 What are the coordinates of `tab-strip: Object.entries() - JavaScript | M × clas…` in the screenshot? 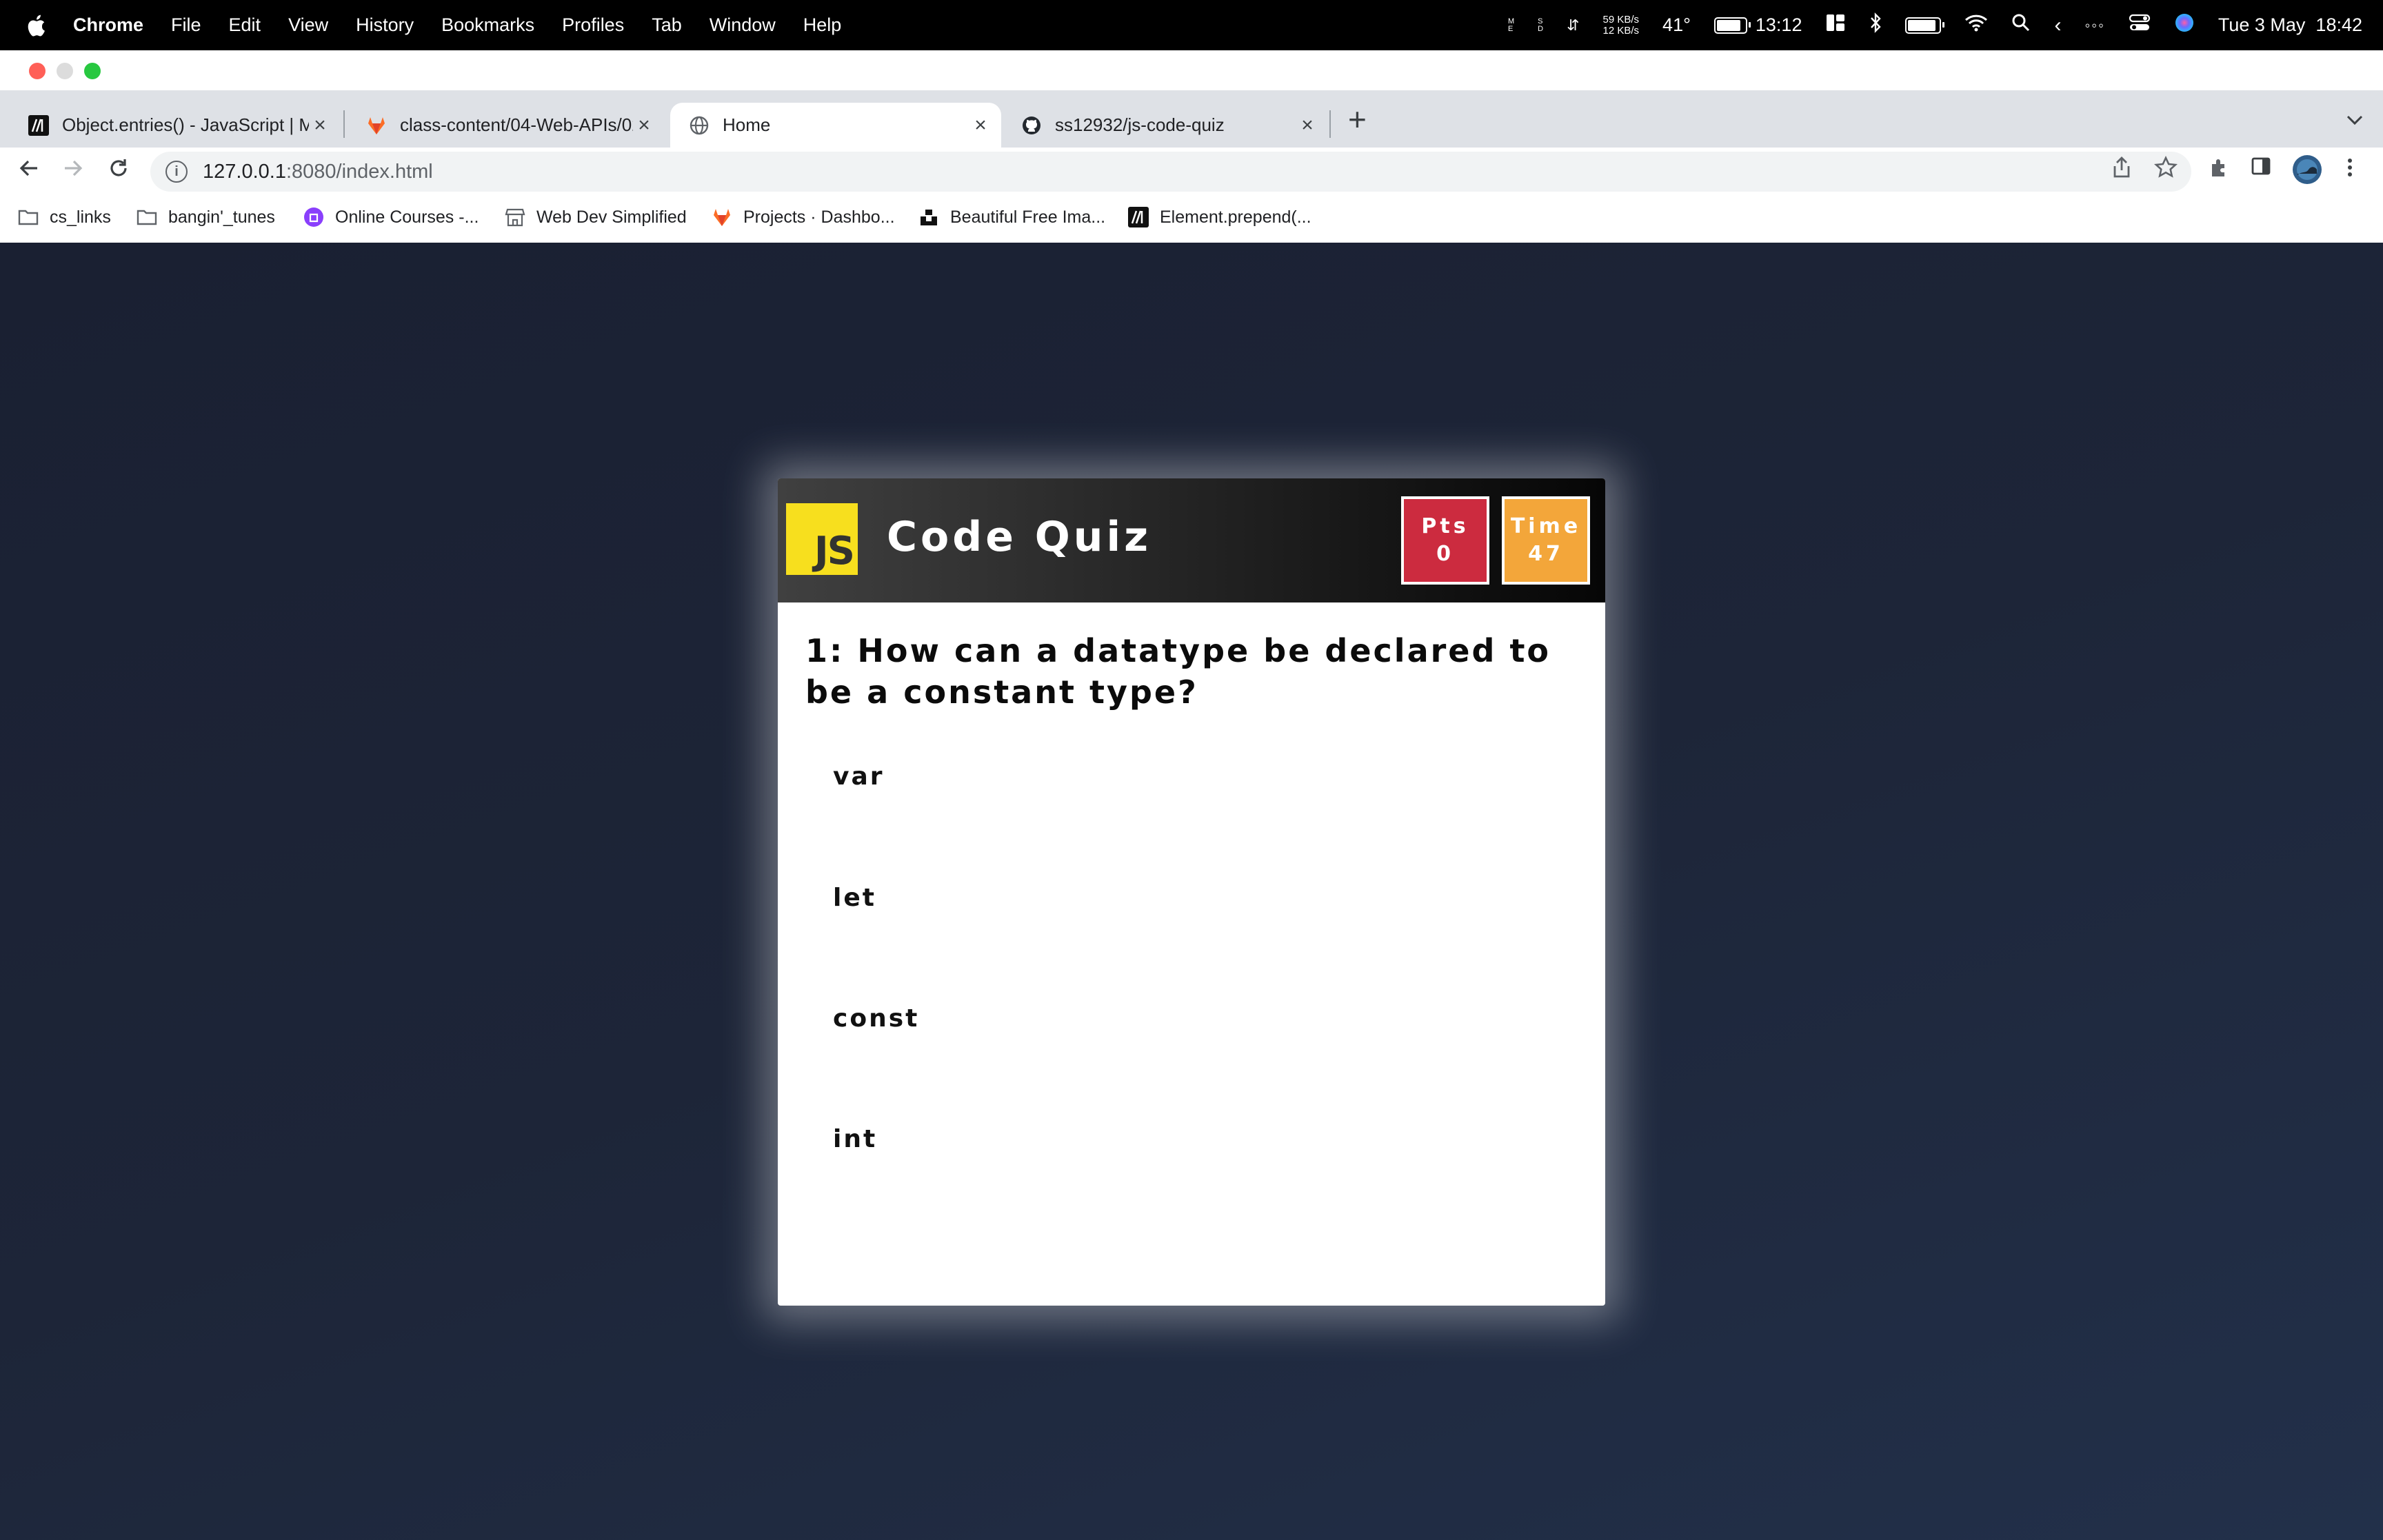 It's located at (1191, 119).